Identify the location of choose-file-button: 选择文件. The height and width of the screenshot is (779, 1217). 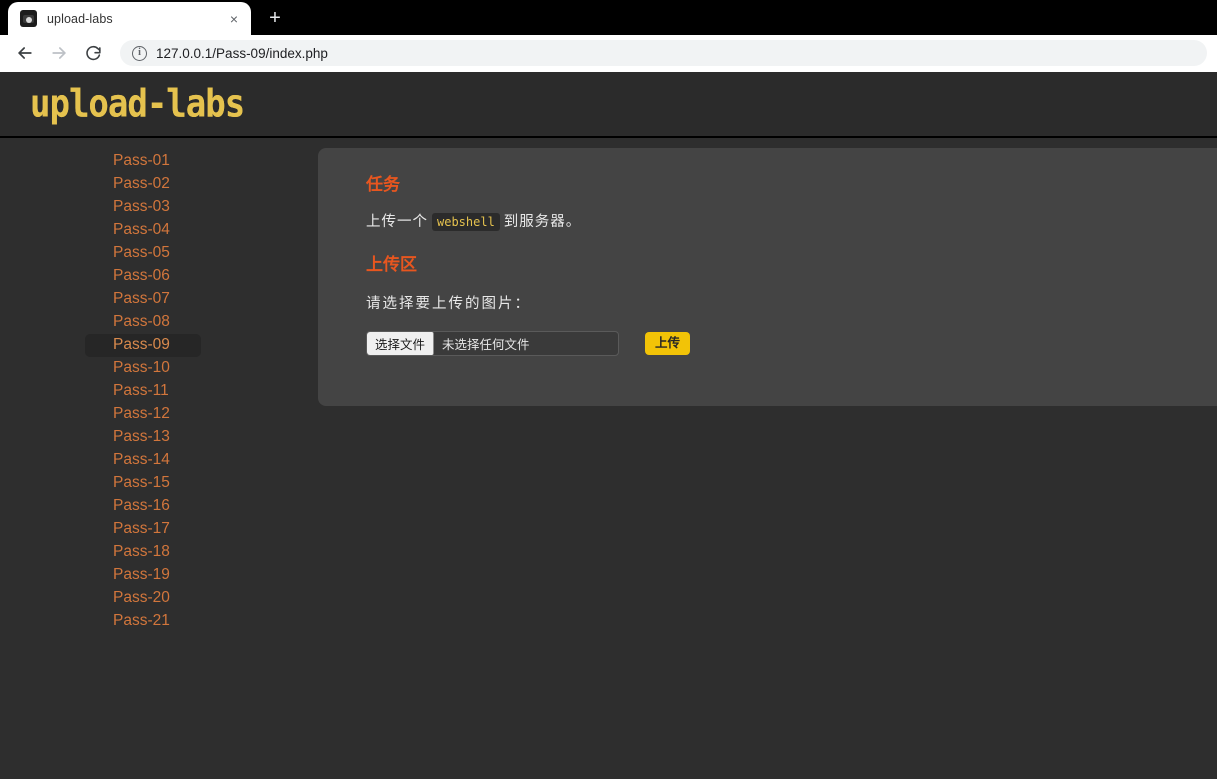
(401, 343).